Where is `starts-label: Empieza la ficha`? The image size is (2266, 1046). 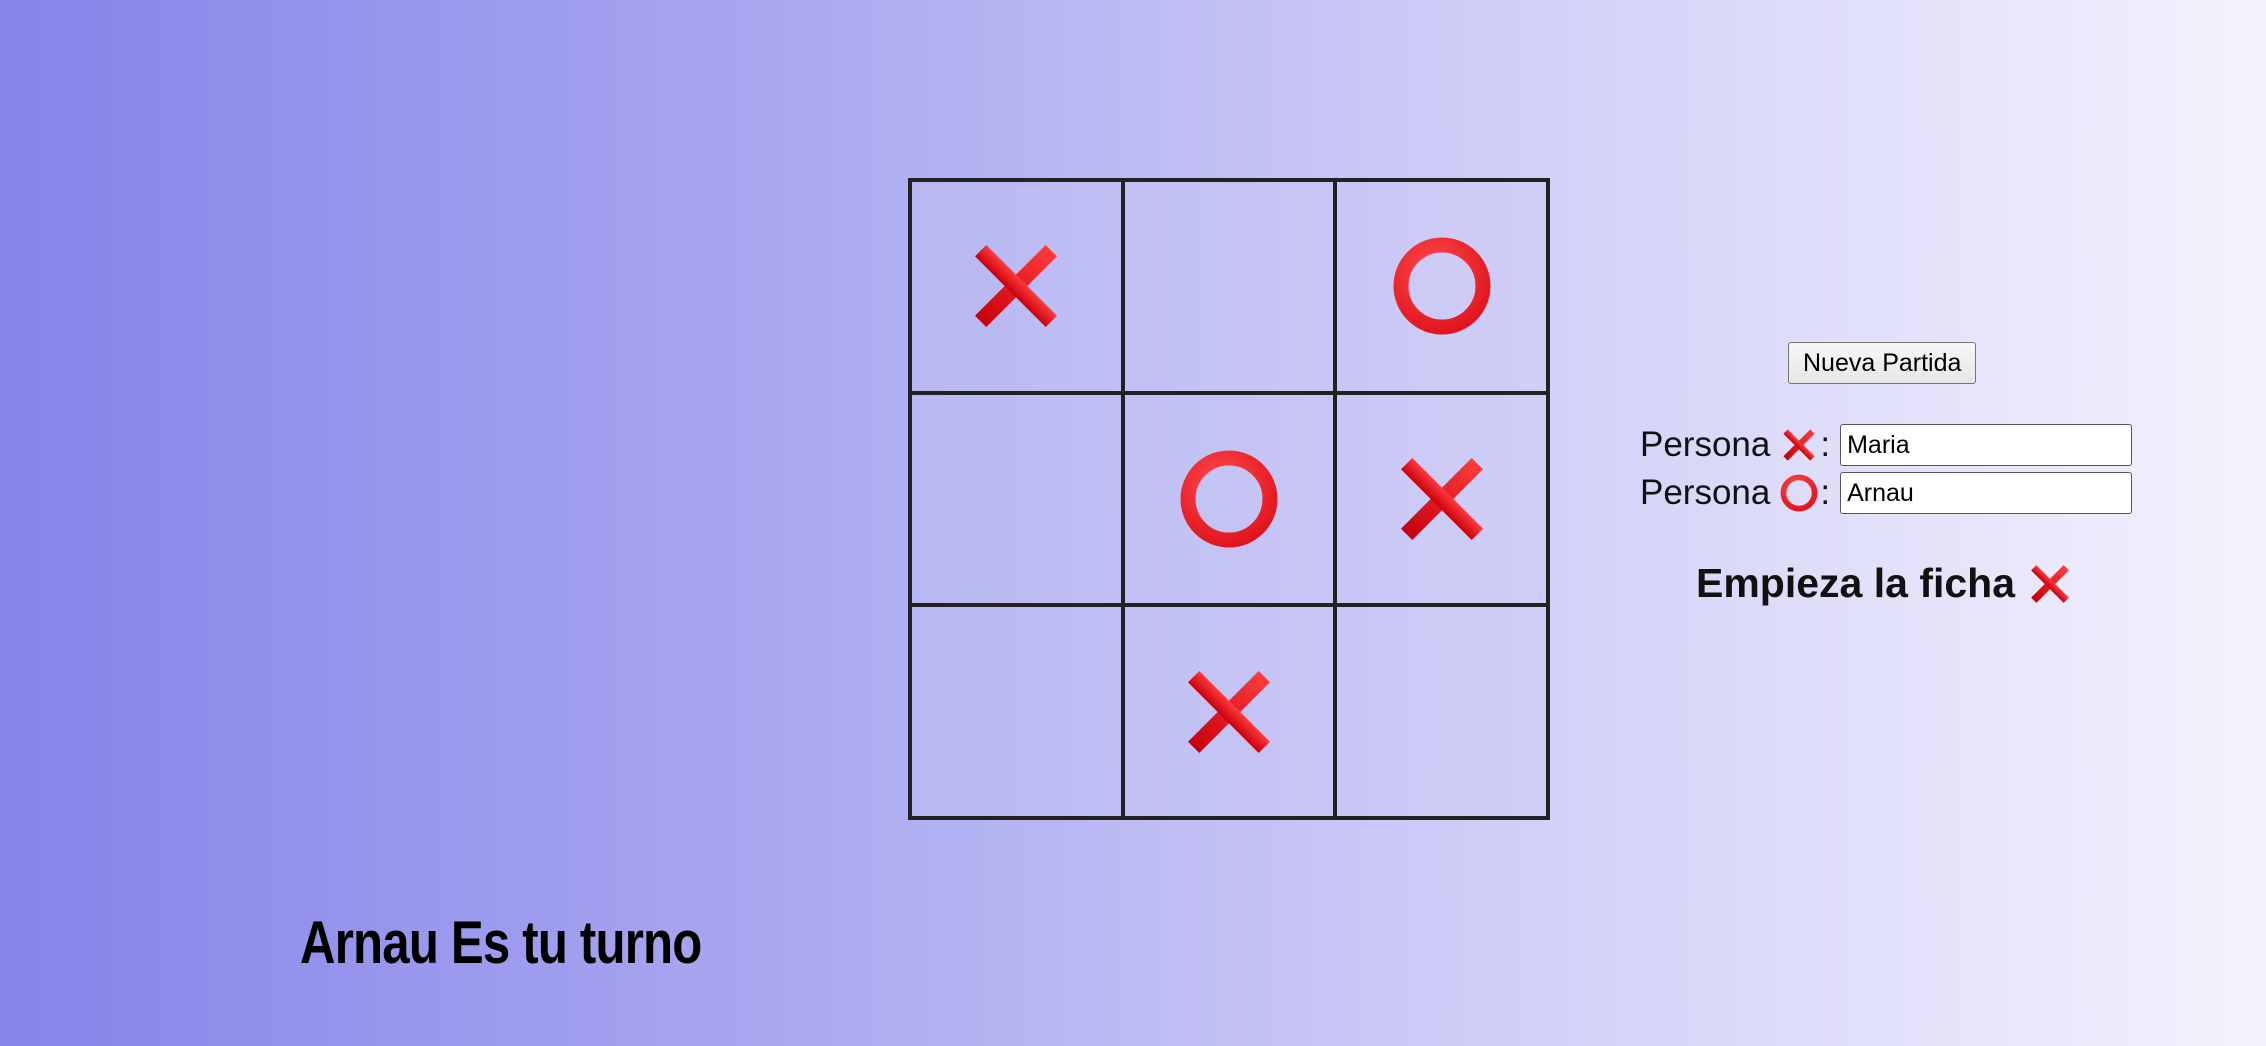 starts-label: Empieza la ficha is located at coordinates (1856, 583).